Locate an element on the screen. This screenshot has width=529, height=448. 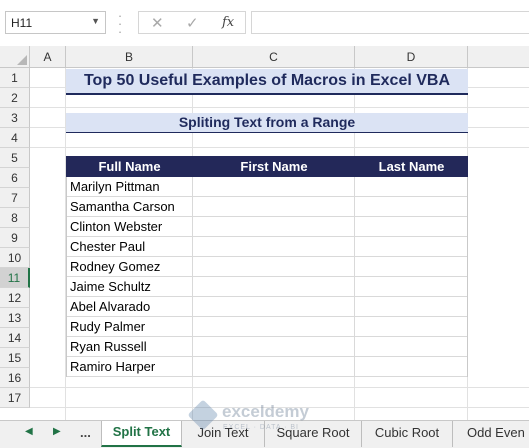
table-row: Jaime Schultz is located at coordinates (267, 287).